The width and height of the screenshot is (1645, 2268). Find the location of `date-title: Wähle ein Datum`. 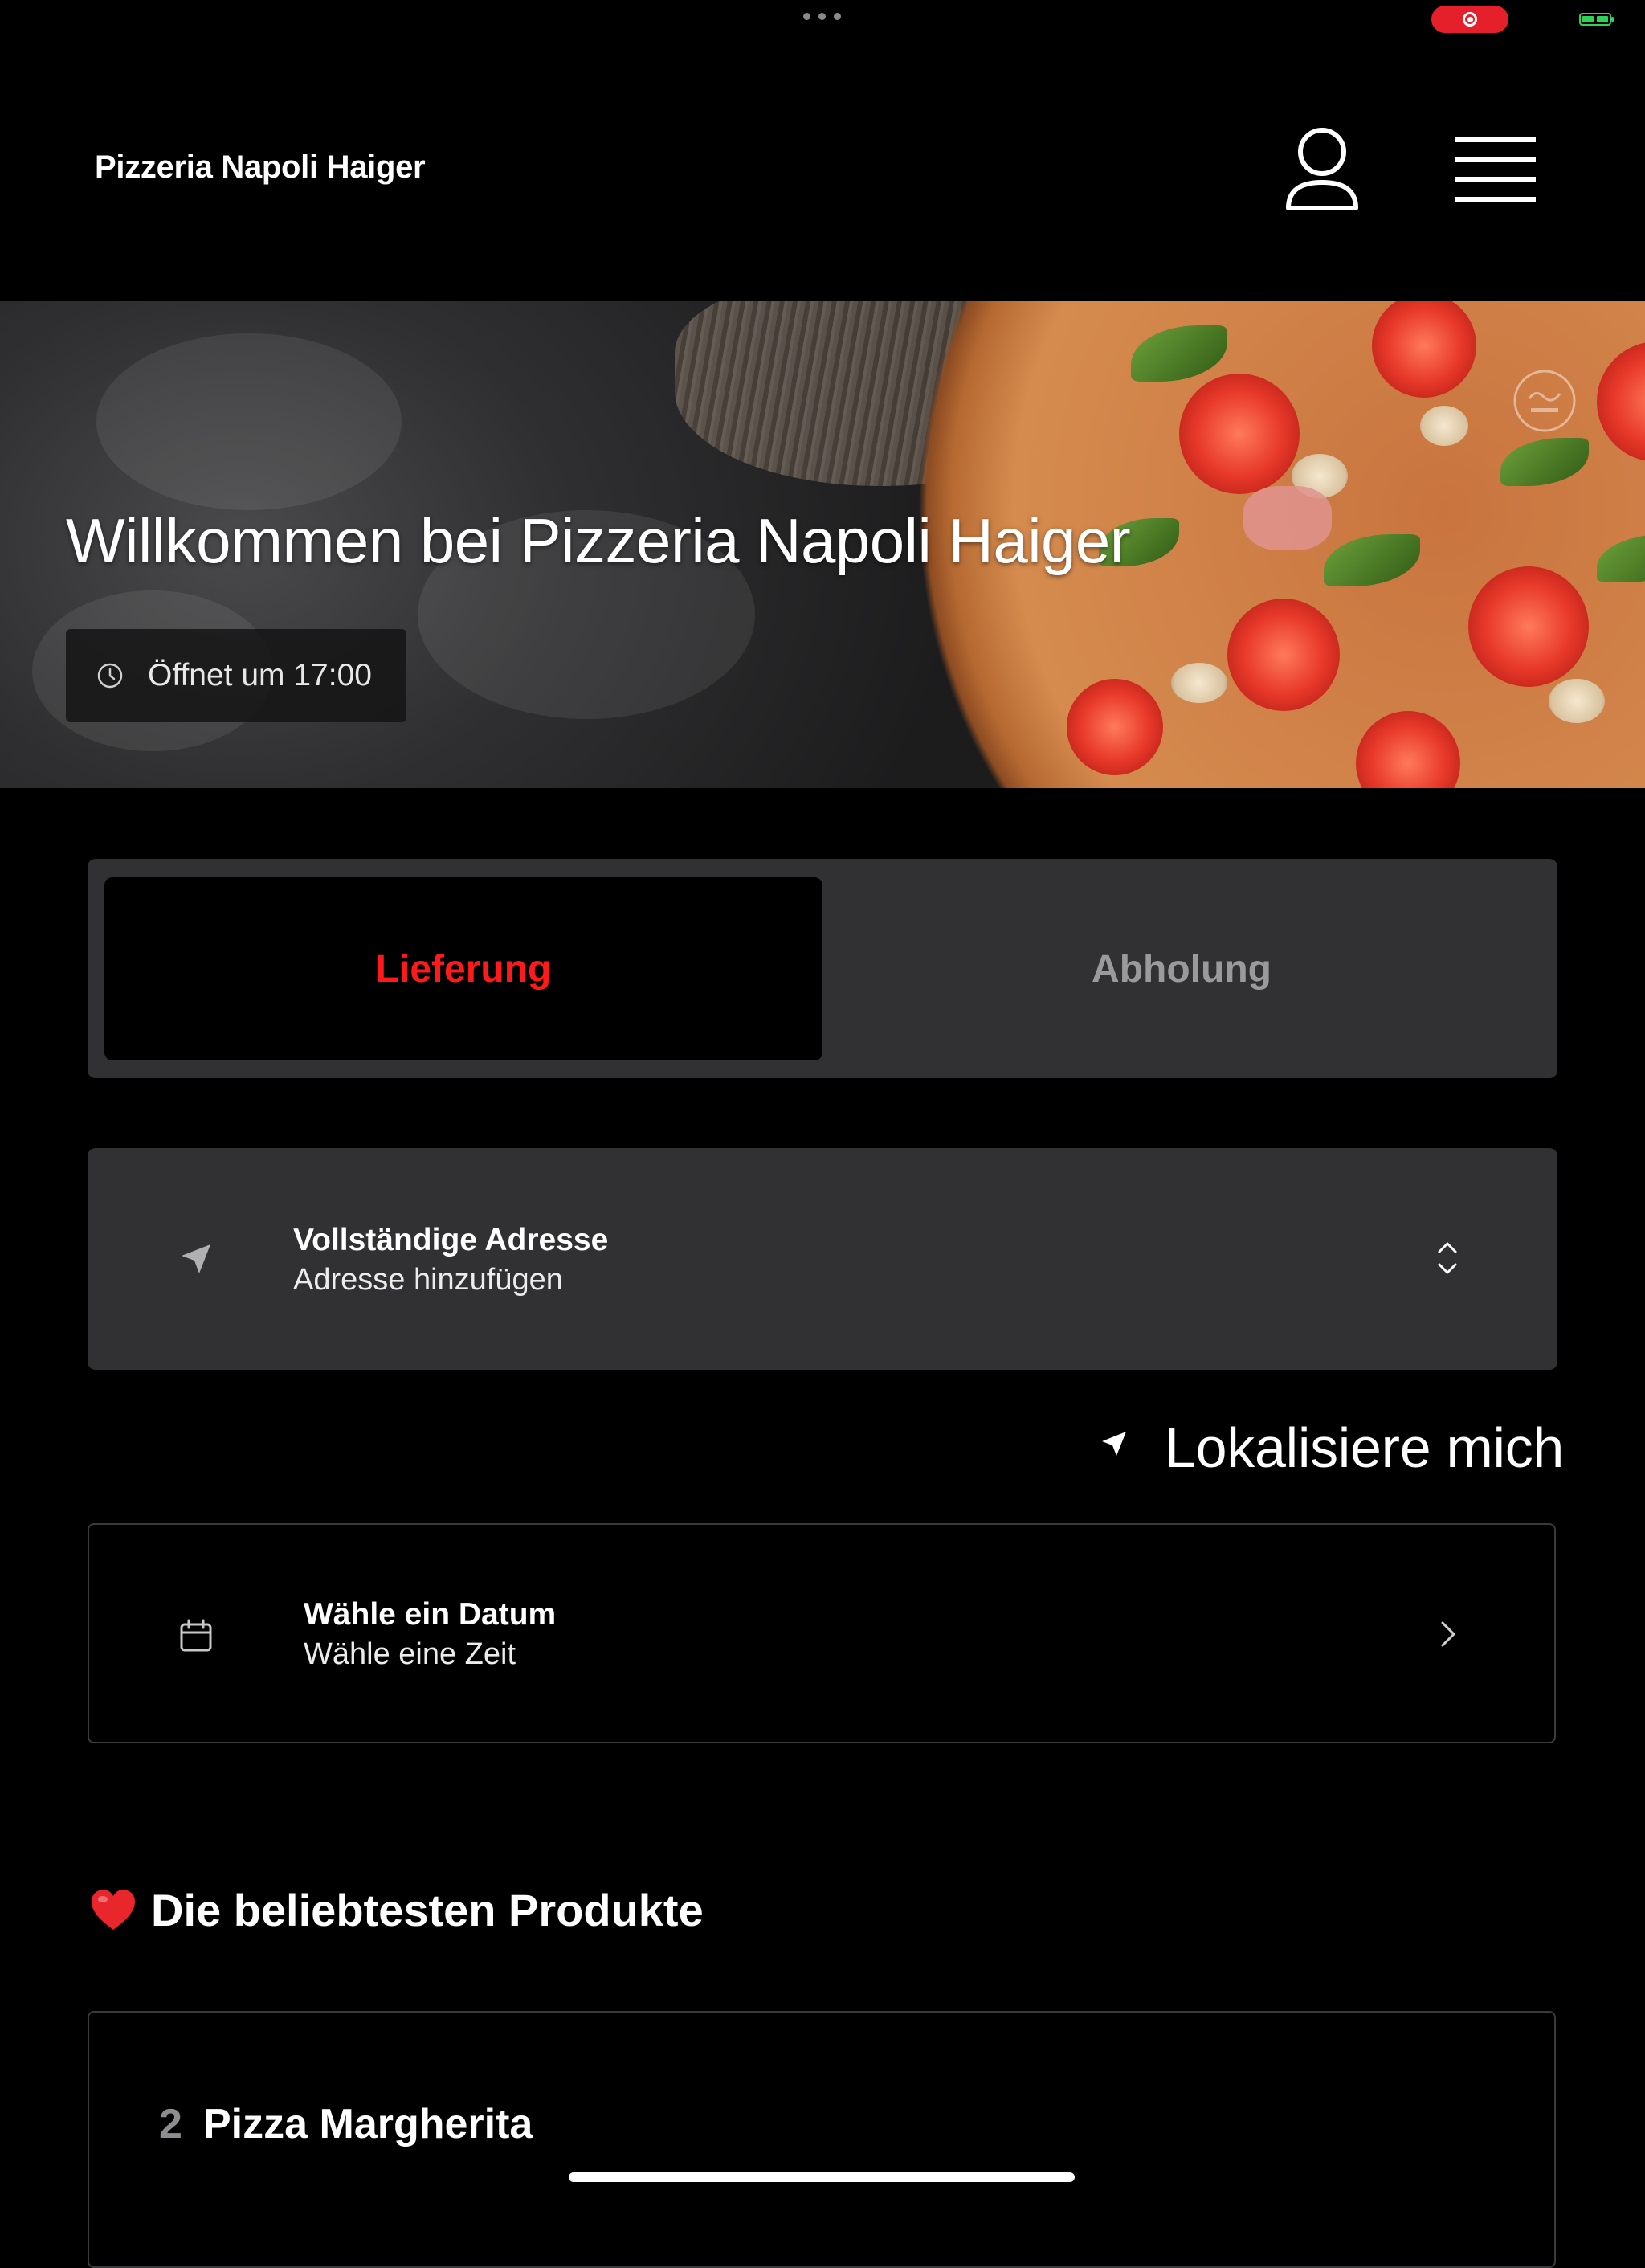

date-title: Wähle ein Datum is located at coordinates (431, 1614).